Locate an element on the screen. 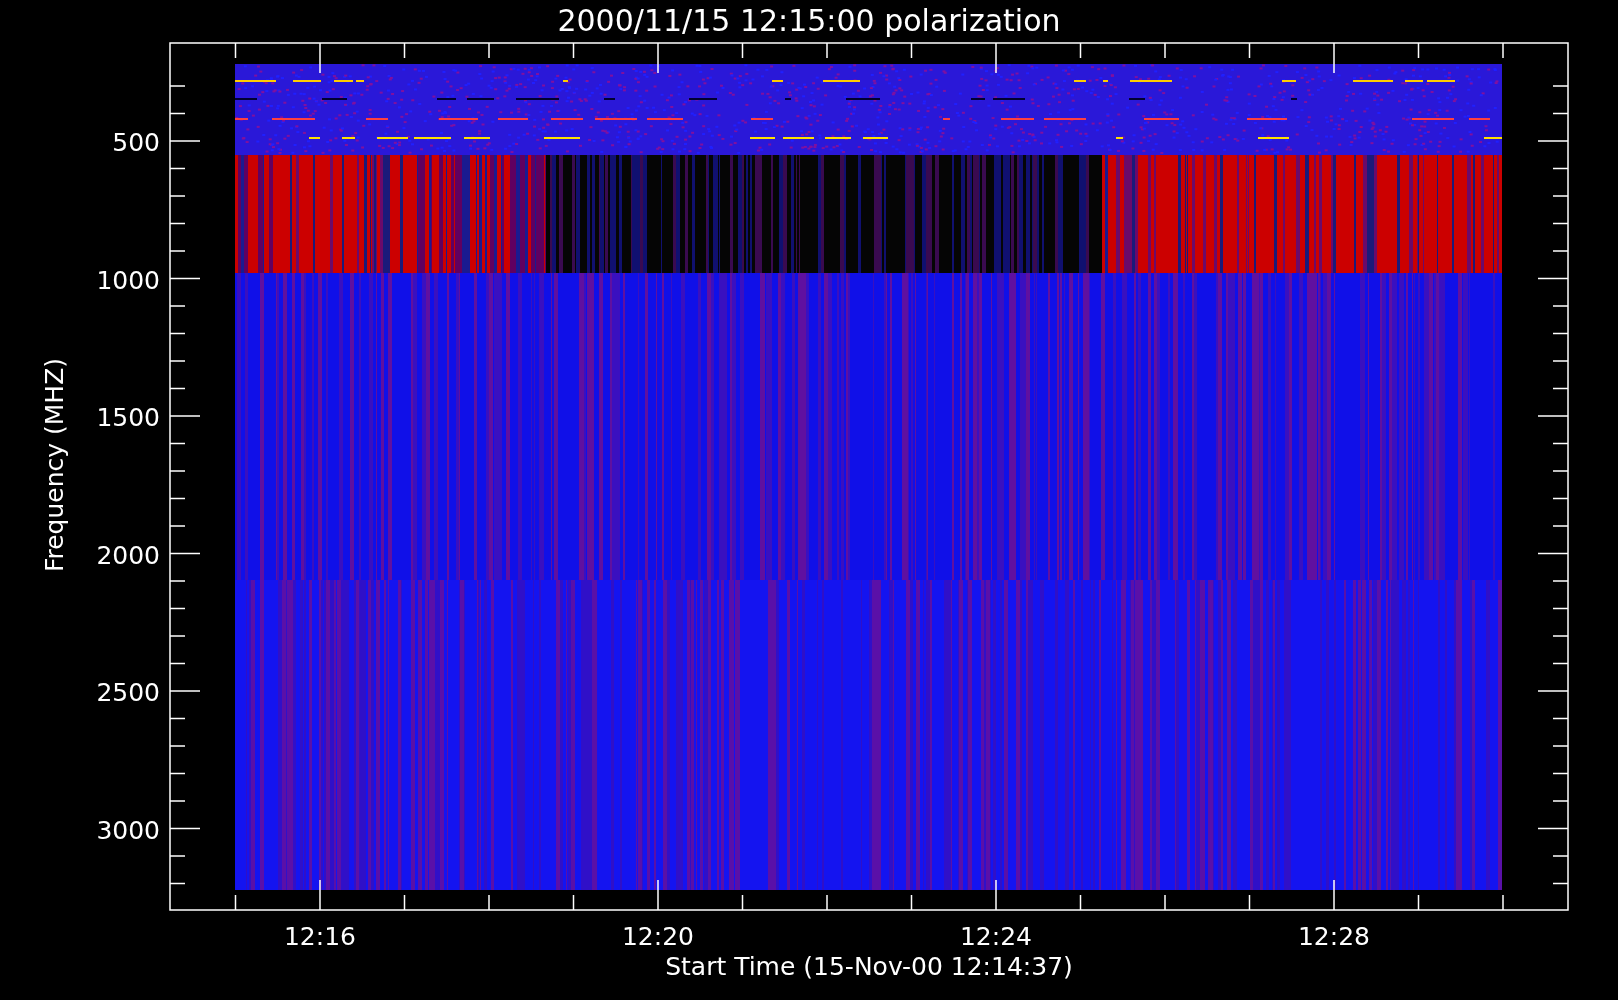 This screenshot has width=1618, height=1000. y-tick-label: 2500 is located at coordinates (128, 692).